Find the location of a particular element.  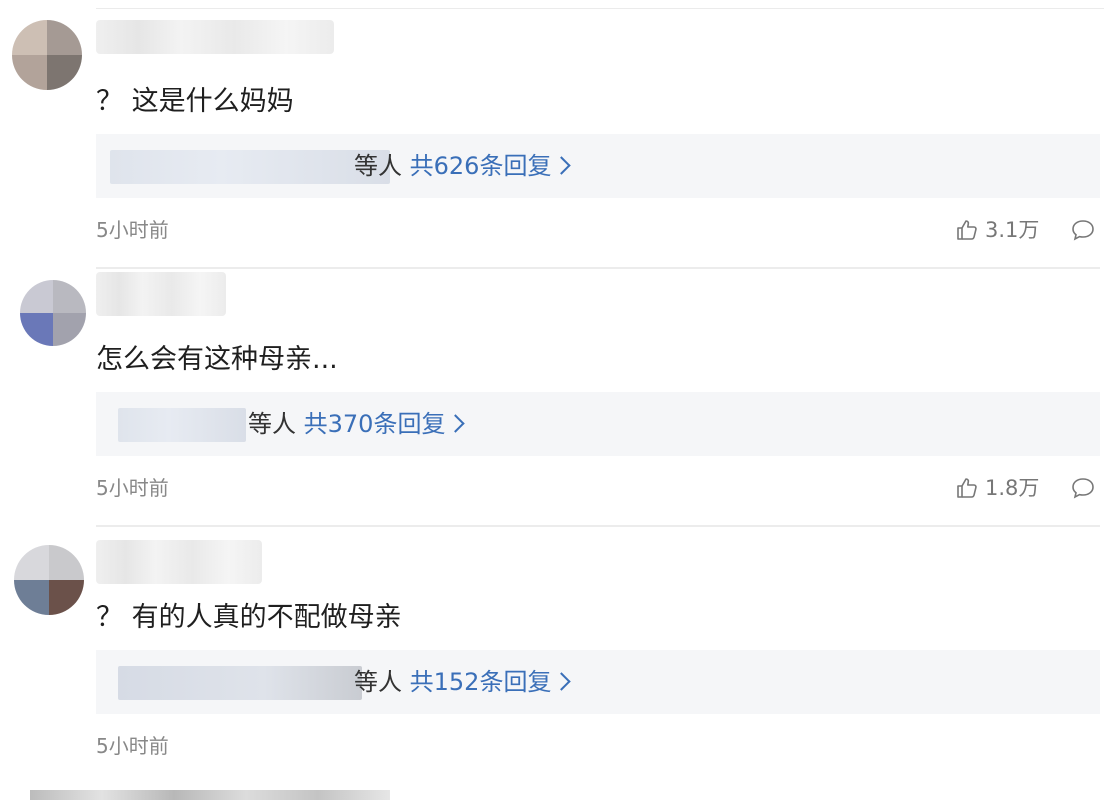

reply-preview: 等人 共626条回复 is located at coordinates (598, 166).